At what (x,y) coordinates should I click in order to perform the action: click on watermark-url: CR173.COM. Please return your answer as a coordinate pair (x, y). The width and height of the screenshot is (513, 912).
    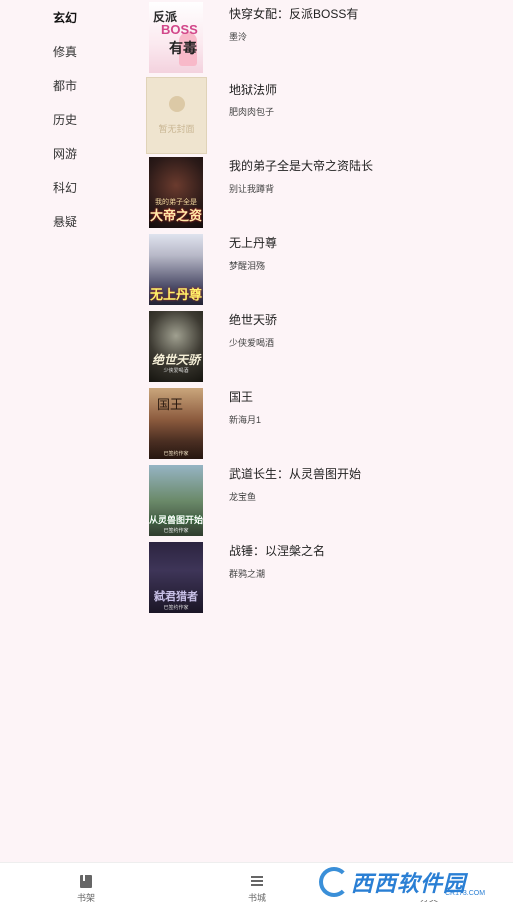
    Looking at the image, I should click on (465, 893).